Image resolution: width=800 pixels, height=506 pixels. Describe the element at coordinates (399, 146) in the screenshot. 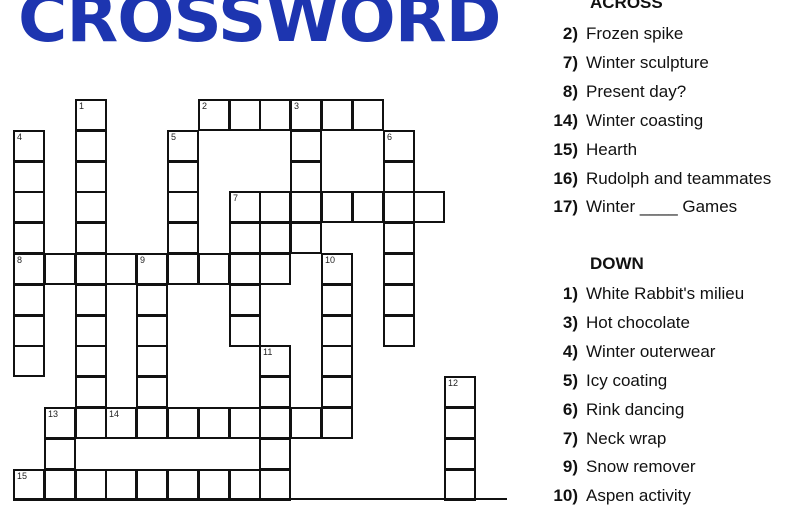

I see `grid-cell: 6` at that location.